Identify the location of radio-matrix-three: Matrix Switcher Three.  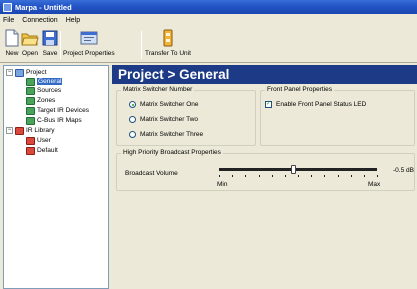
(166, 134).